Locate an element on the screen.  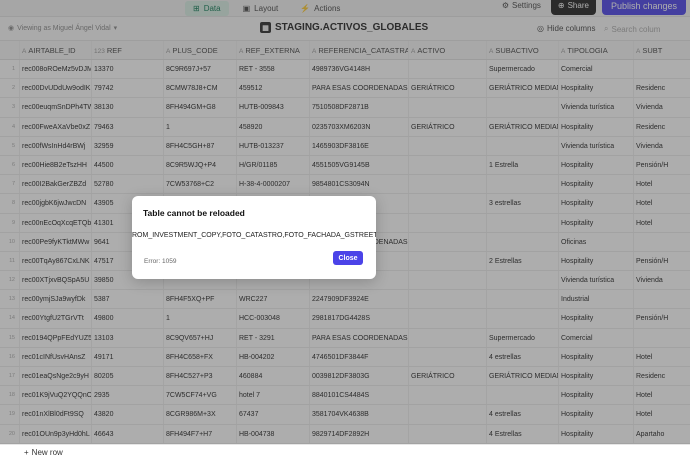
footer-bar: + New row is located at coordinates (345, 452).